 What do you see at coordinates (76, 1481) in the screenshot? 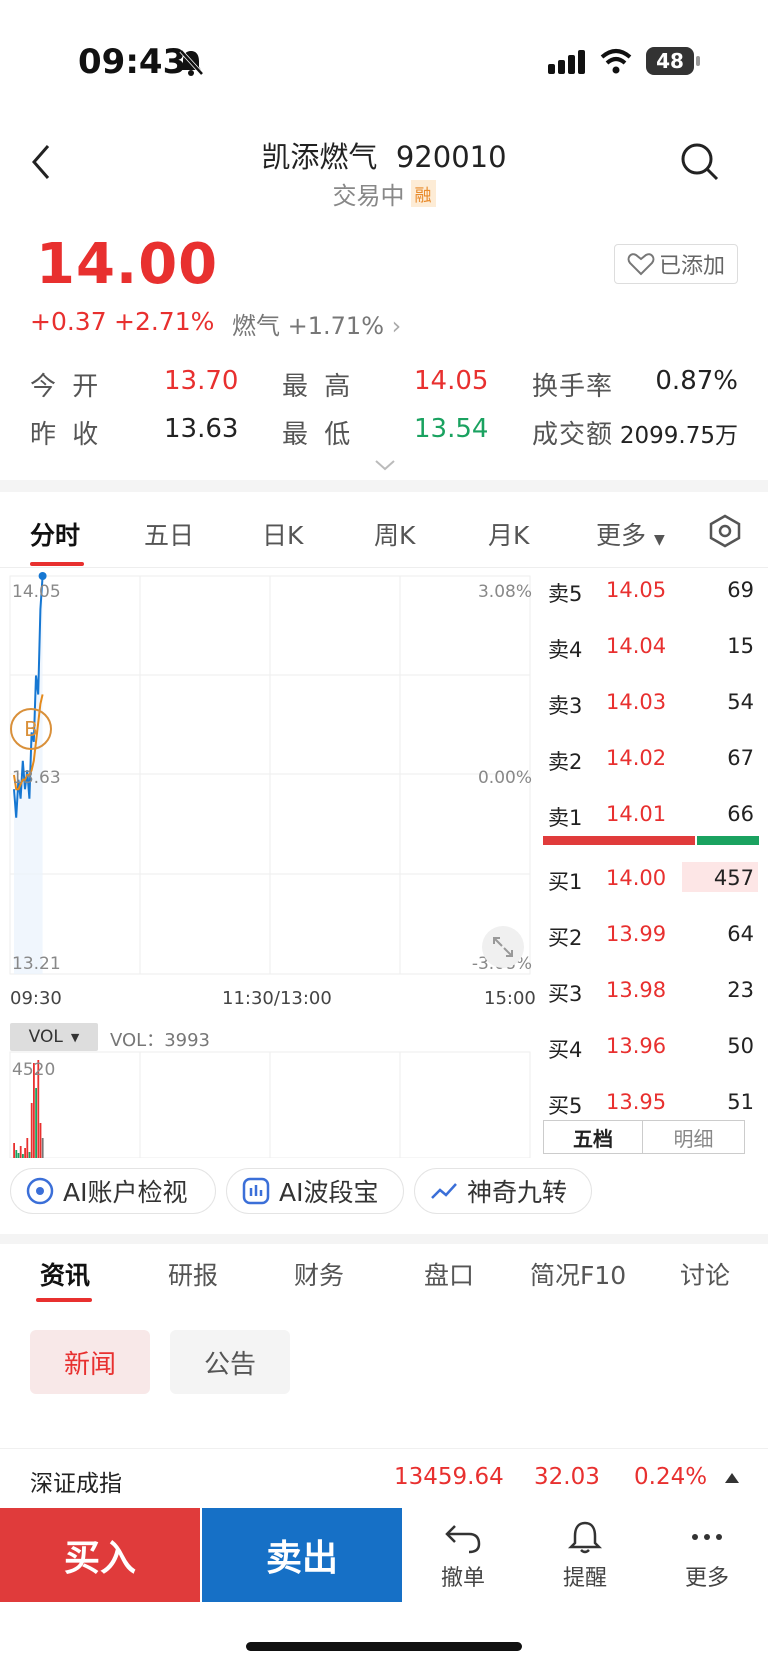
I see `index-name: 深证成指` at bounding box center [76, 1481].